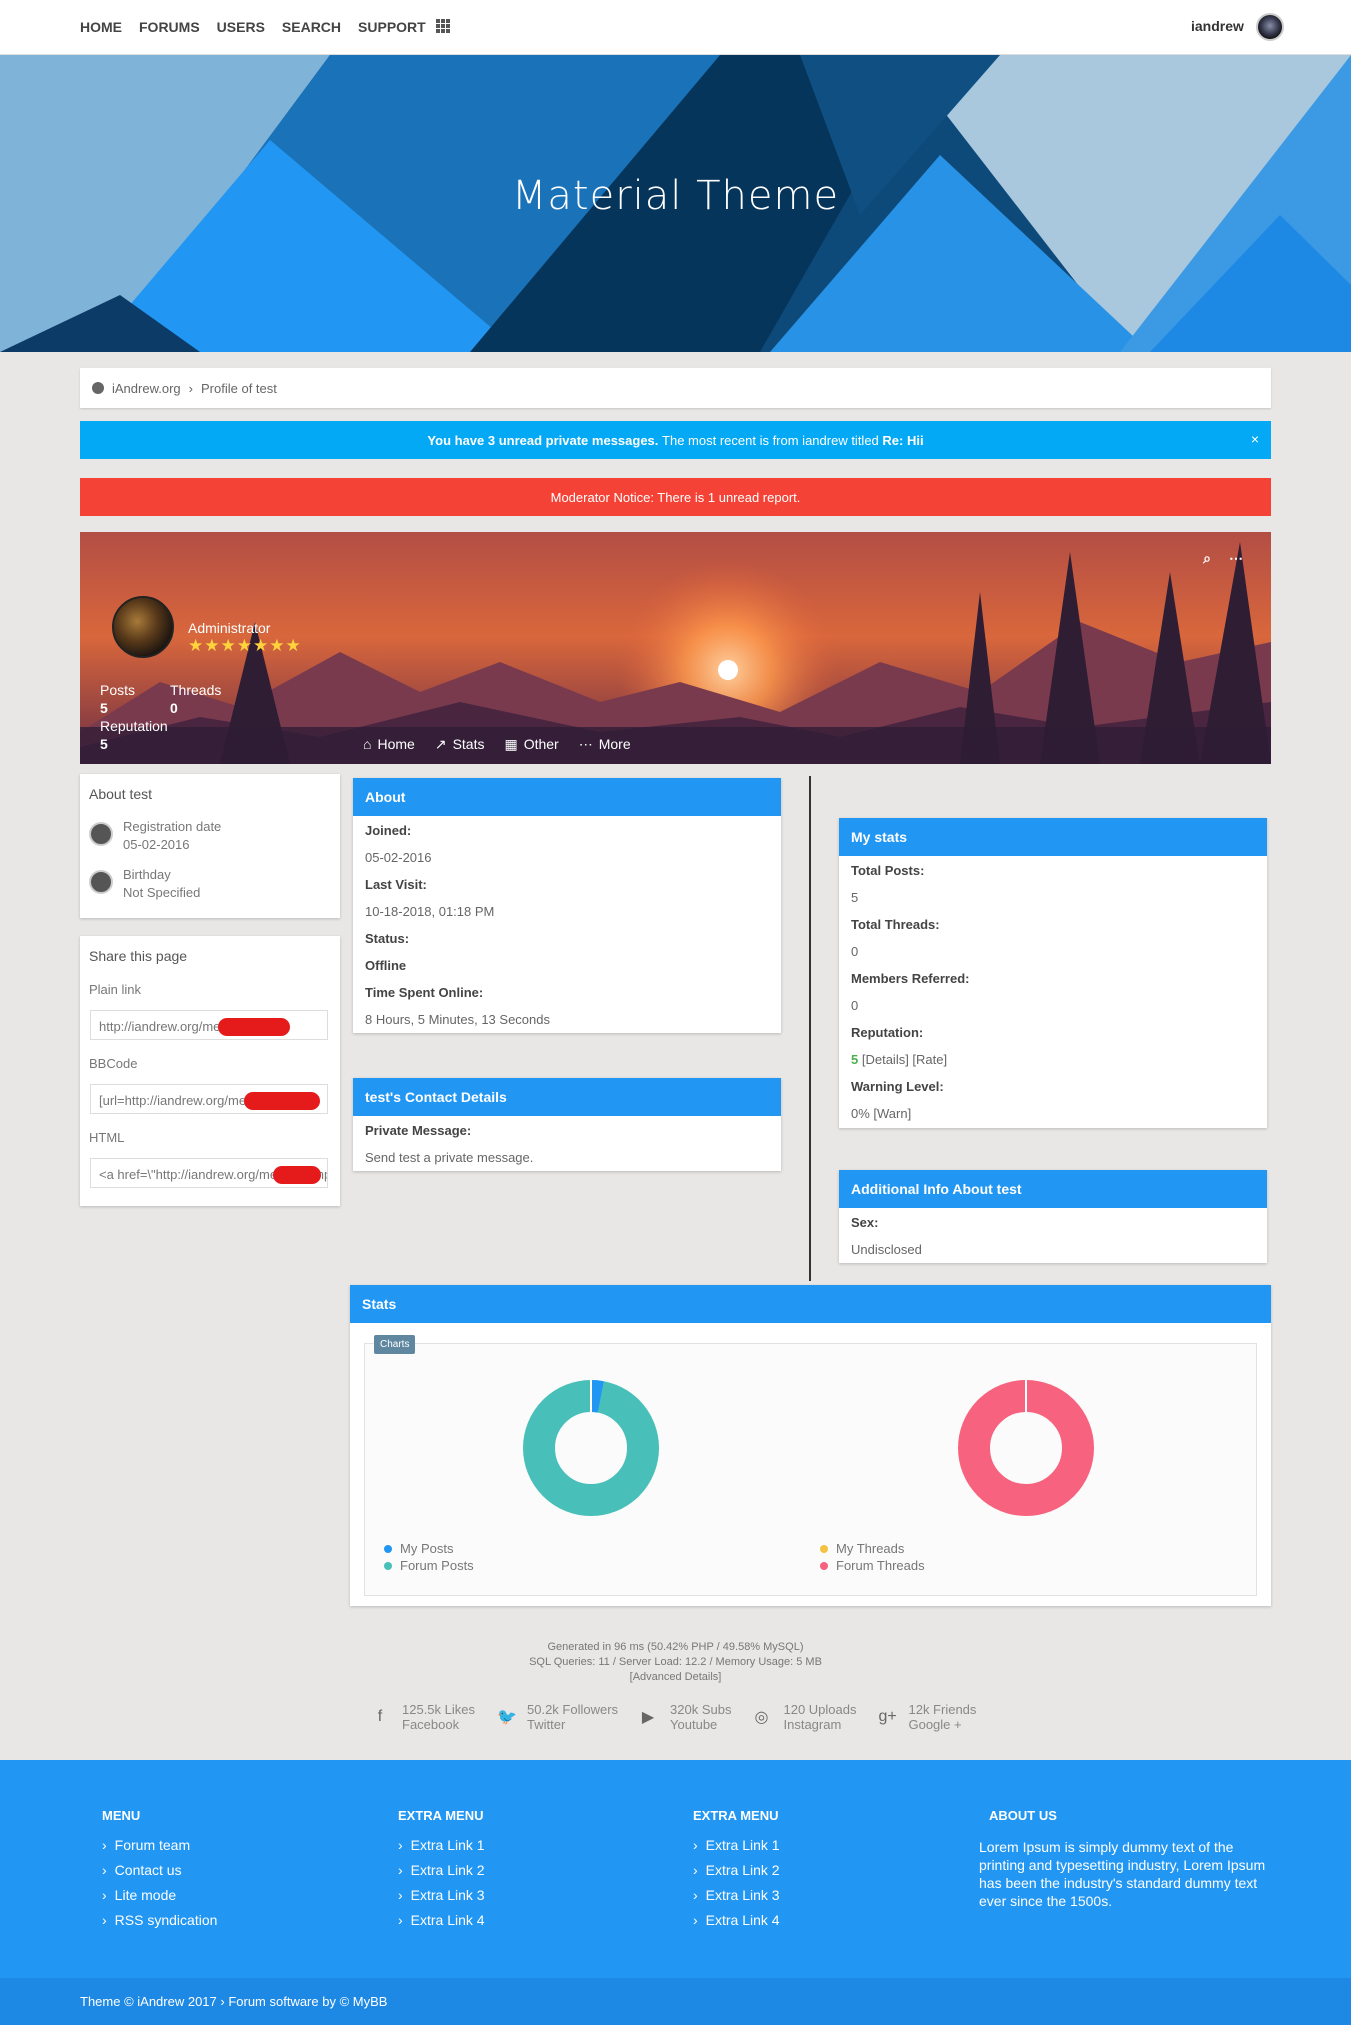 The image size is (1351, 2025). I want to click on user-group: Administrator, so click(229, 628).